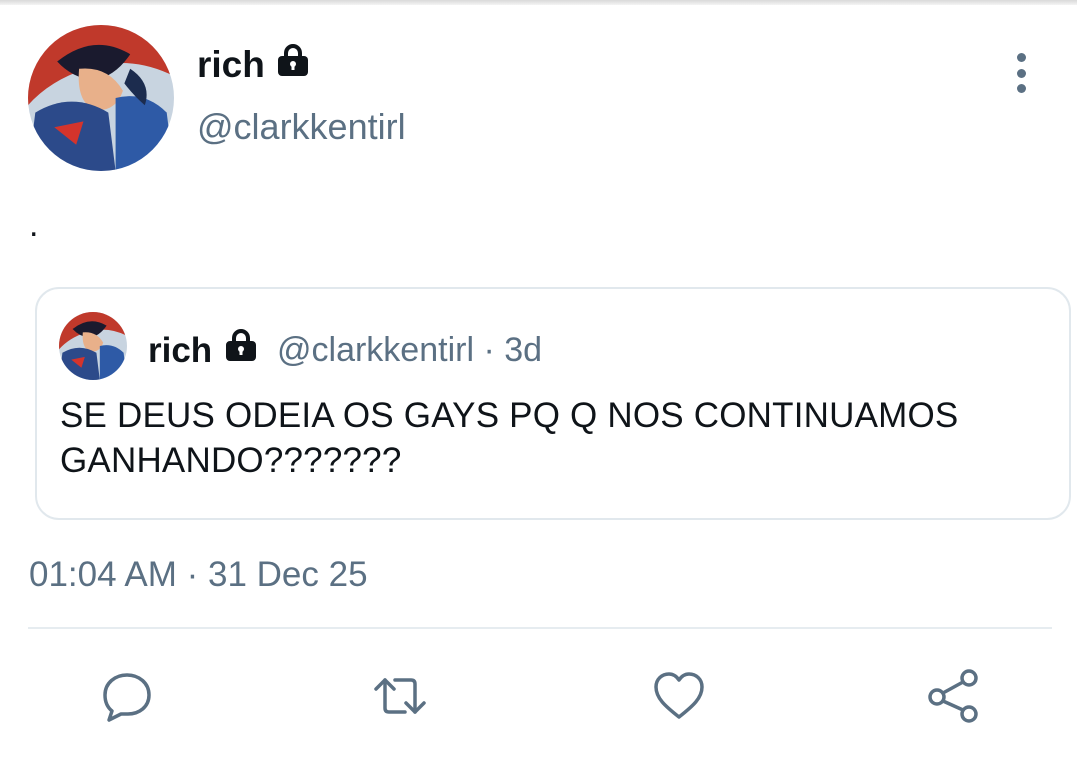  What do you see at coordinates (1021, 73) in the screenshot?
I see `more-vertical-icon` at bounding box center [1021, 73].